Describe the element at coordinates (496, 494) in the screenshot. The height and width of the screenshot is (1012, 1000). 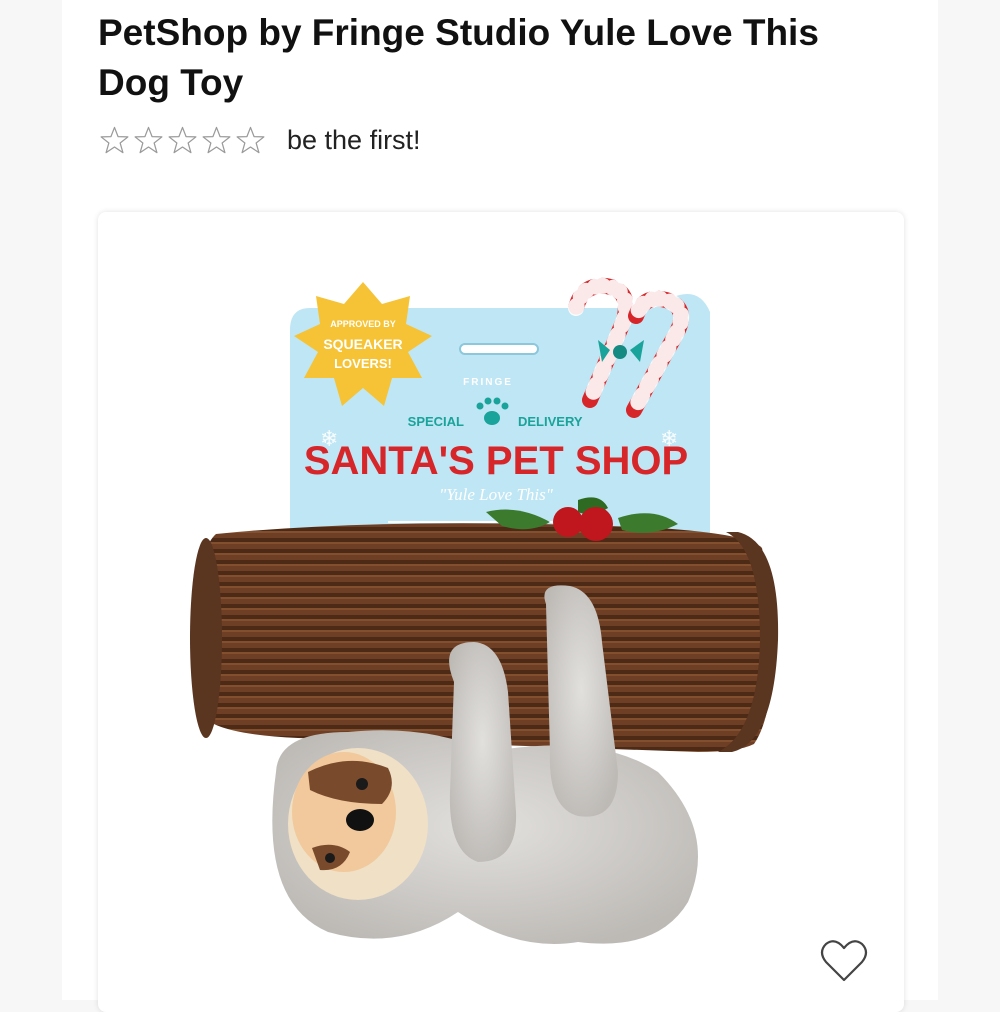
I see `tag-tagline: "Yule Love This"` at that location.